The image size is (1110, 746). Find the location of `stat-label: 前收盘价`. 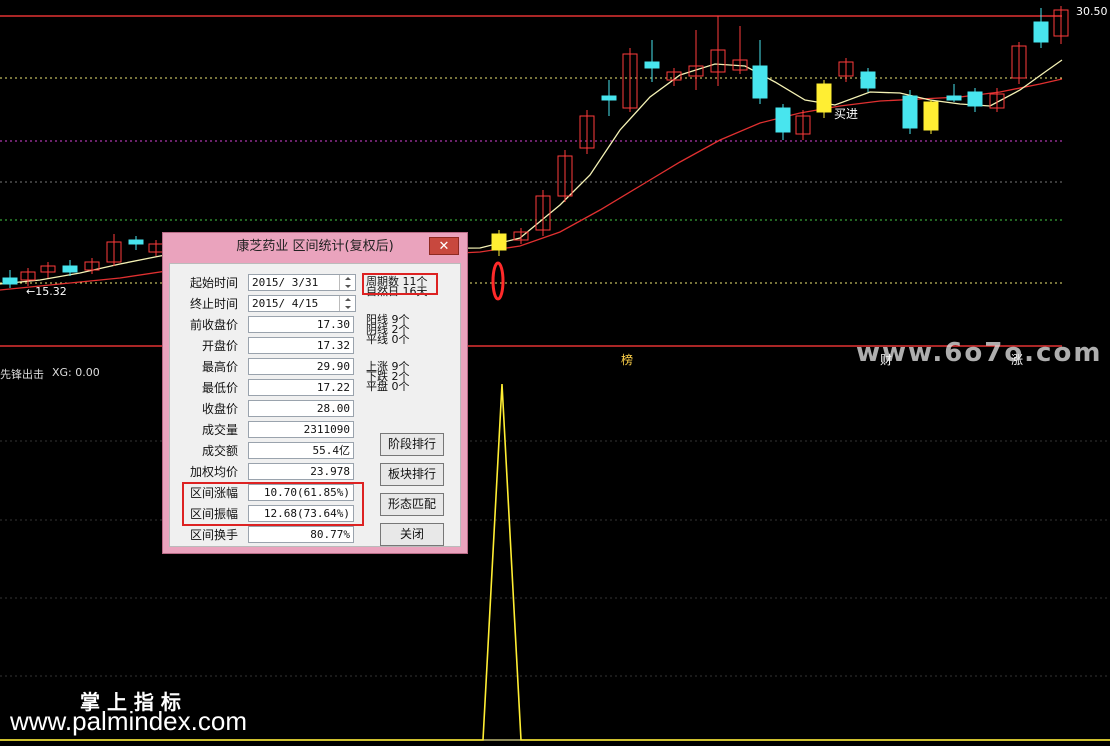

stat-label: 前收盘价 is located at coordinates (213, 325).